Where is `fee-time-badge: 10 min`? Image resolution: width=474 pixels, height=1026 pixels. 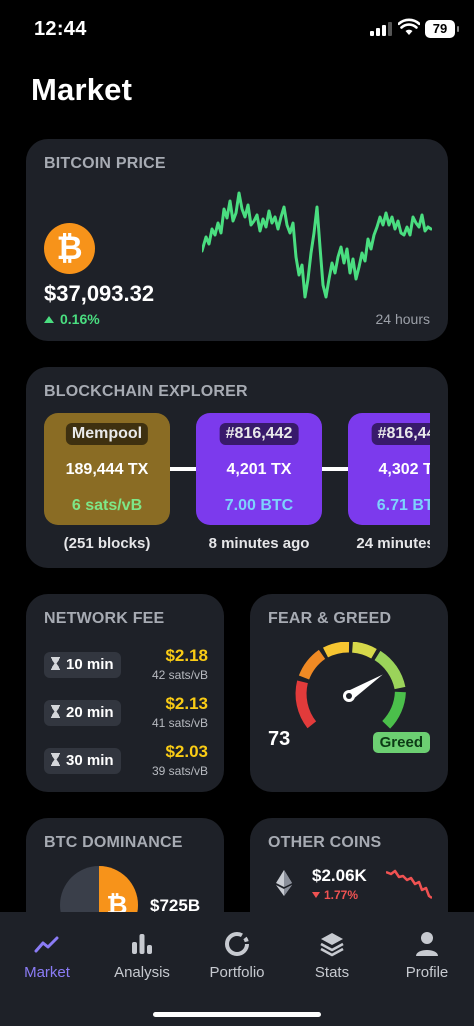 fee-time-badge: 10 min is located at coordinates (82, 665).